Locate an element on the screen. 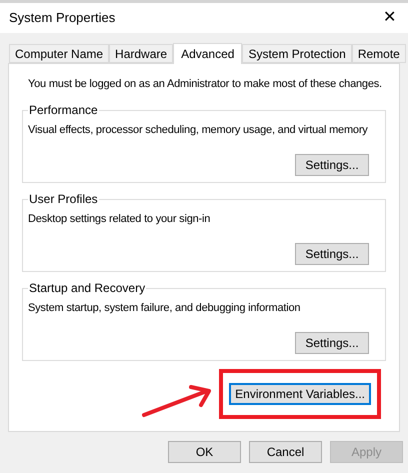 The image size is (408, 473). group-description: Desktop settings related to your sign-in is located at coordinates (120, 219).